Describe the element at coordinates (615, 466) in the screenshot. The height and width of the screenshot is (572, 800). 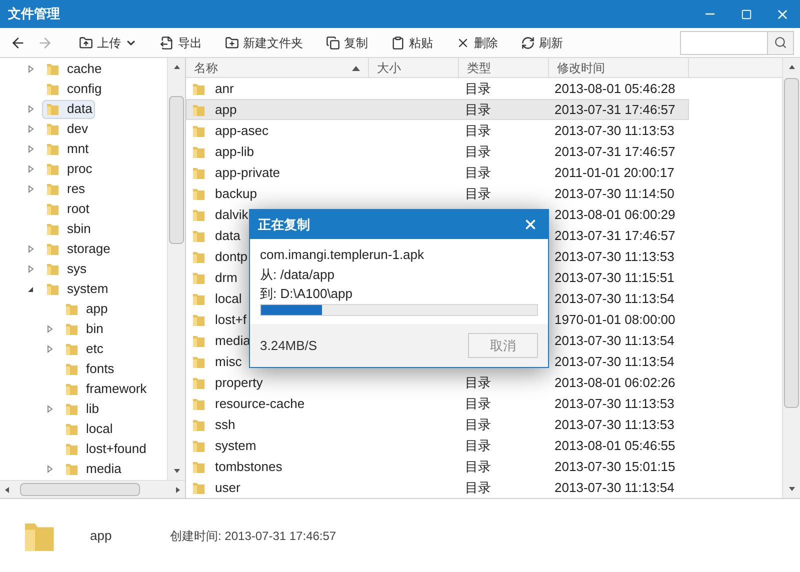
I see `modified-time: 2013-07-30 15:01:15` at that location.